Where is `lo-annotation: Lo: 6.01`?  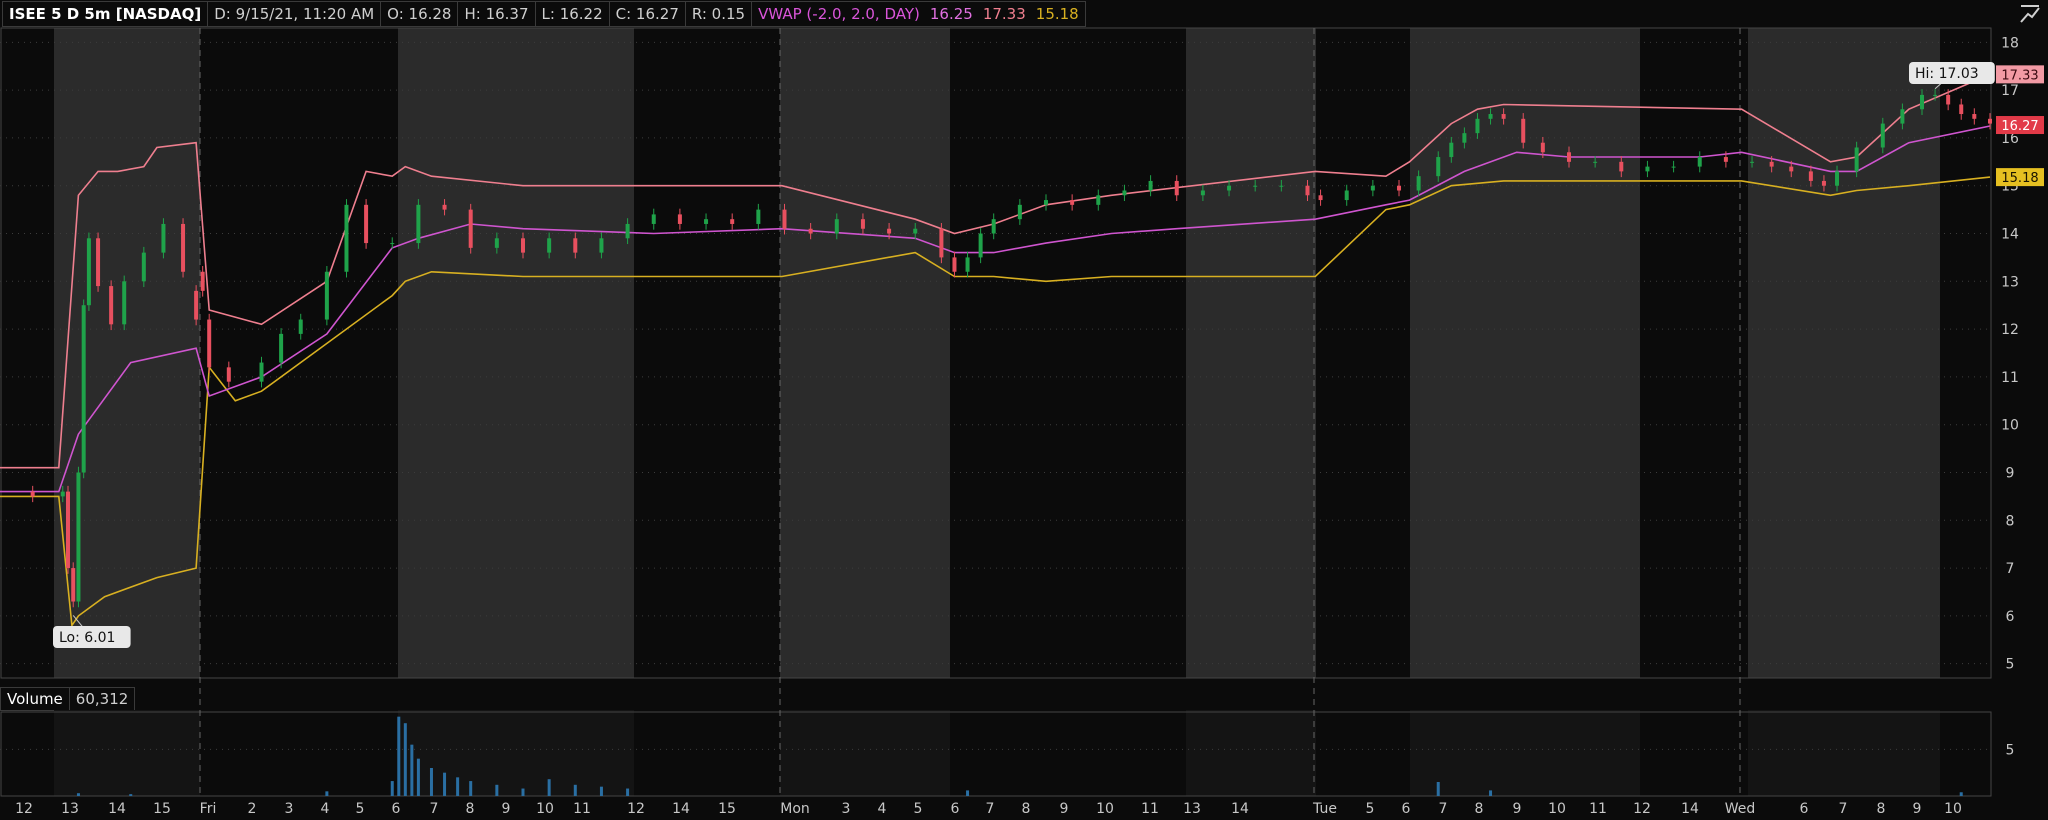 lo-annotation: Lo: 6.01 is located at coordinates (87, 638).